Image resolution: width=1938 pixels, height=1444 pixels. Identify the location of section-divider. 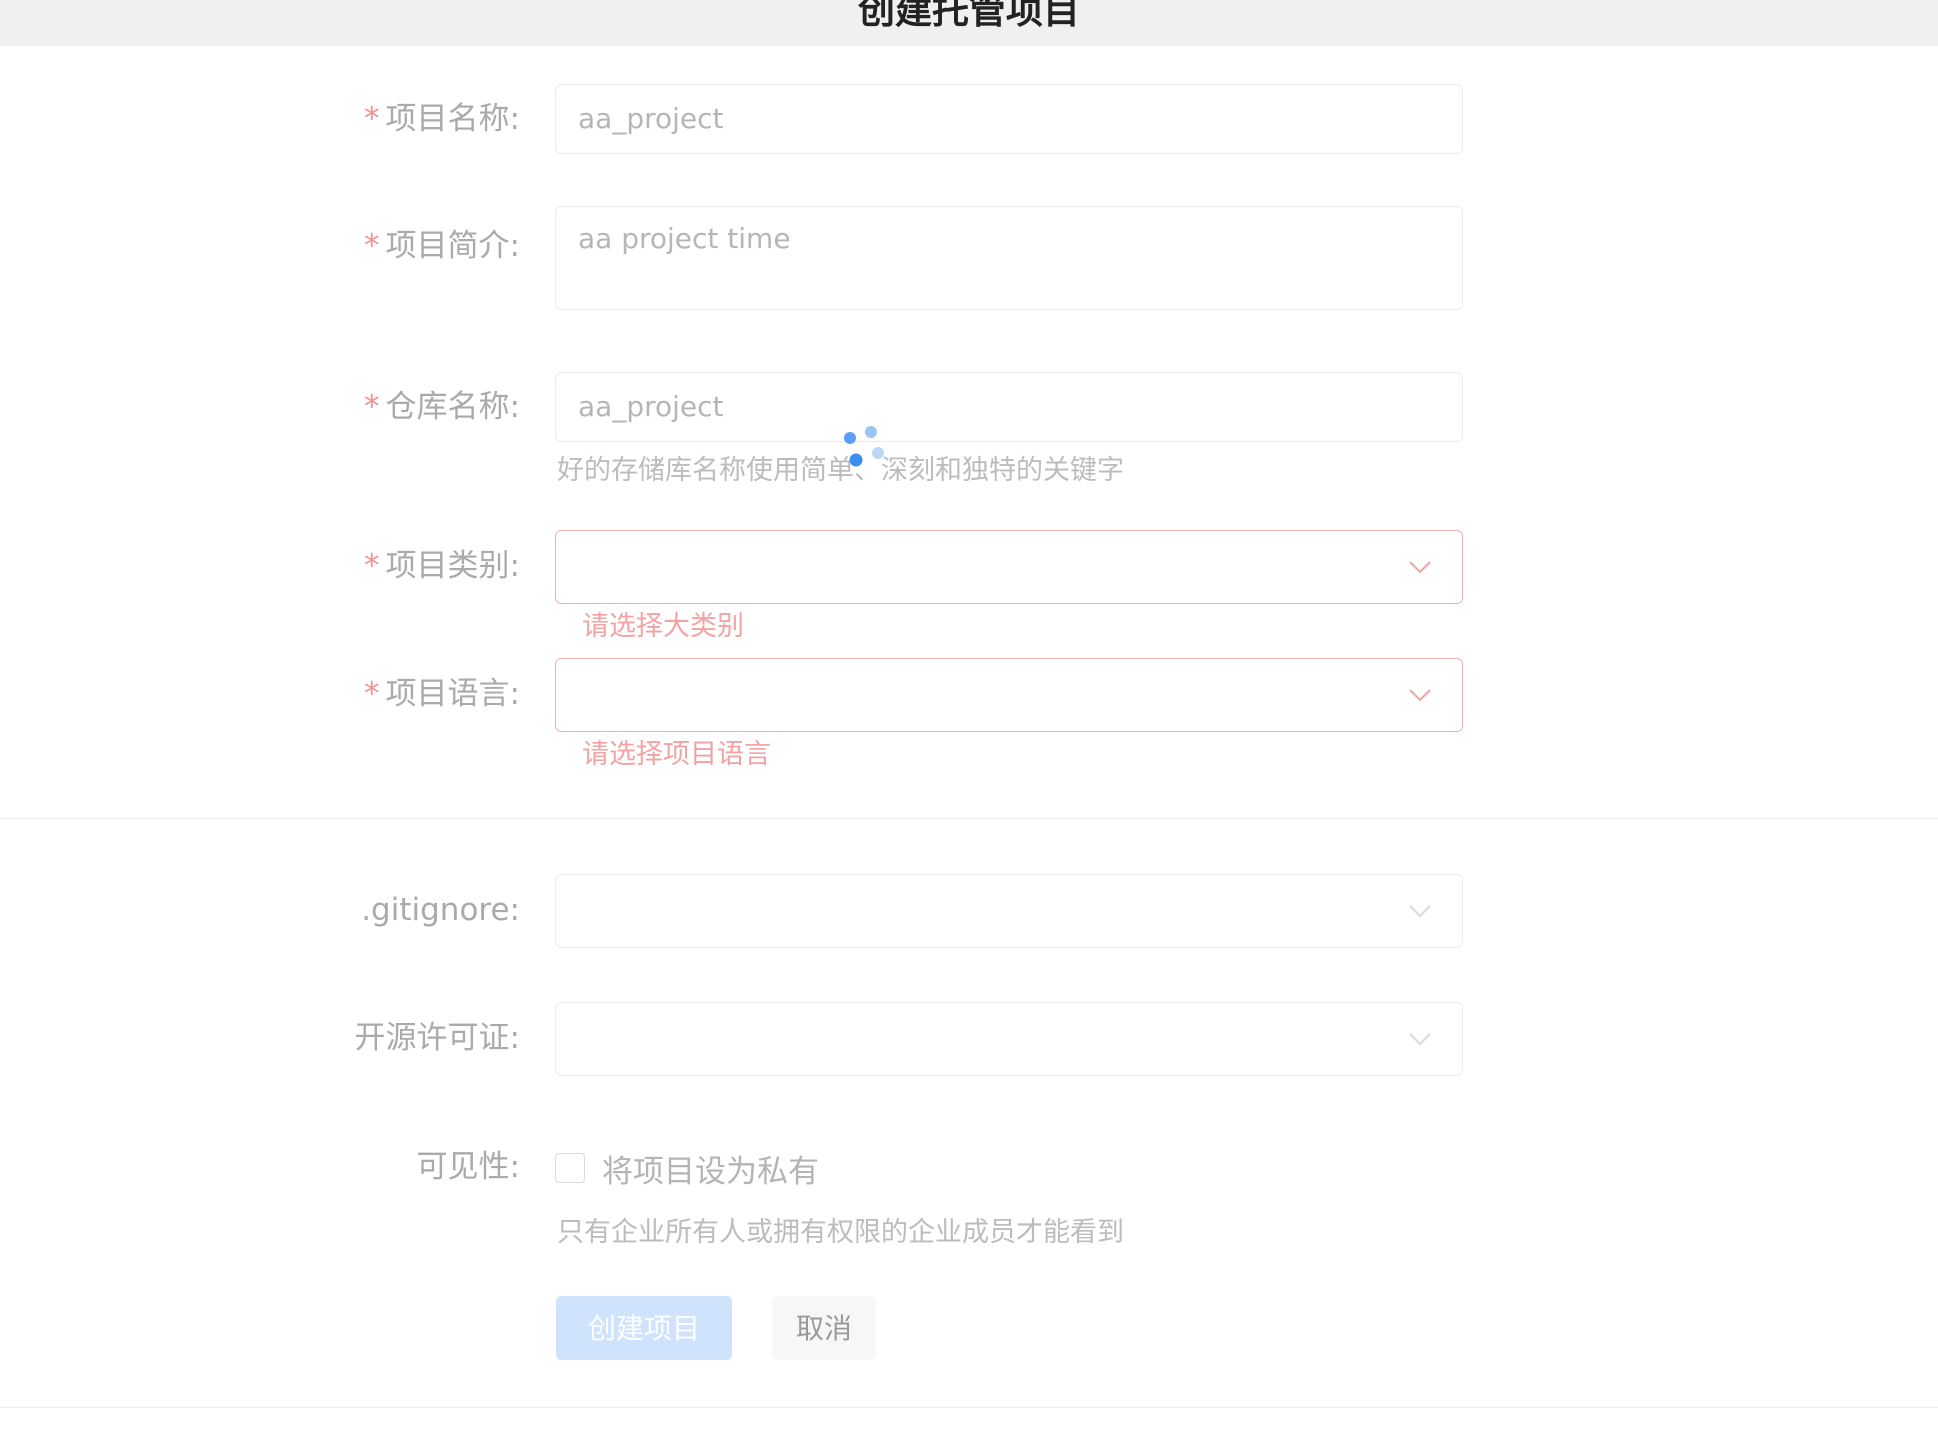
(969, 818).